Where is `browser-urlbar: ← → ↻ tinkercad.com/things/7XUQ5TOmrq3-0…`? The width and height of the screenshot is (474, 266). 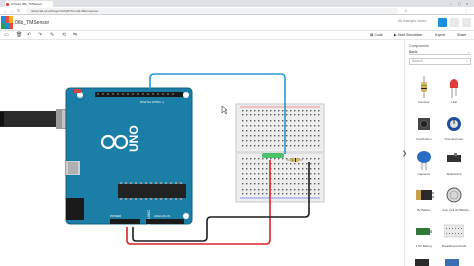 browser-urlbar: ← → ↻ tinkercad.com/things/7XUQ5TOmrq3-0… is located at coordinates (237, 11).